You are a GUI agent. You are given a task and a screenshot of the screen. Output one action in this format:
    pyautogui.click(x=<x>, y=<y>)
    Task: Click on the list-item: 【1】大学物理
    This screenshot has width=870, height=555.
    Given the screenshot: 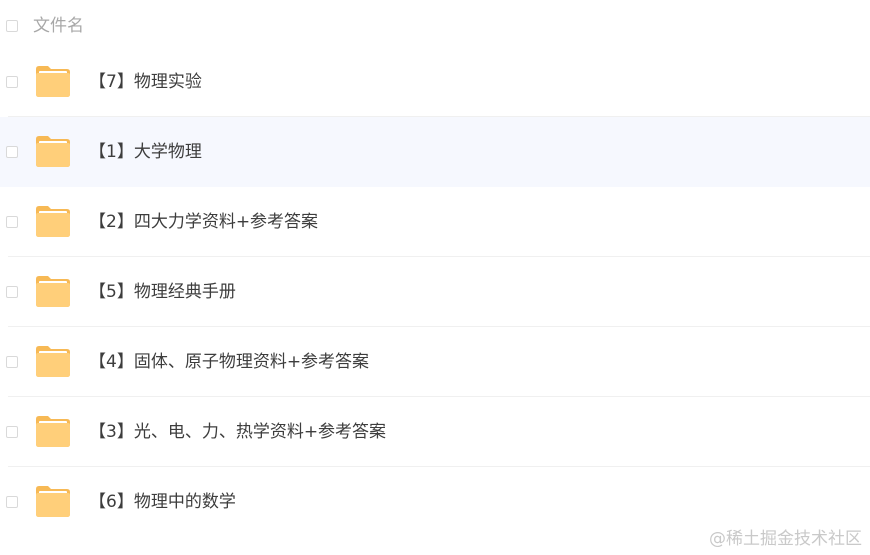 What is the action you would take?
    pyautogui.click(x=435, y=152)
    